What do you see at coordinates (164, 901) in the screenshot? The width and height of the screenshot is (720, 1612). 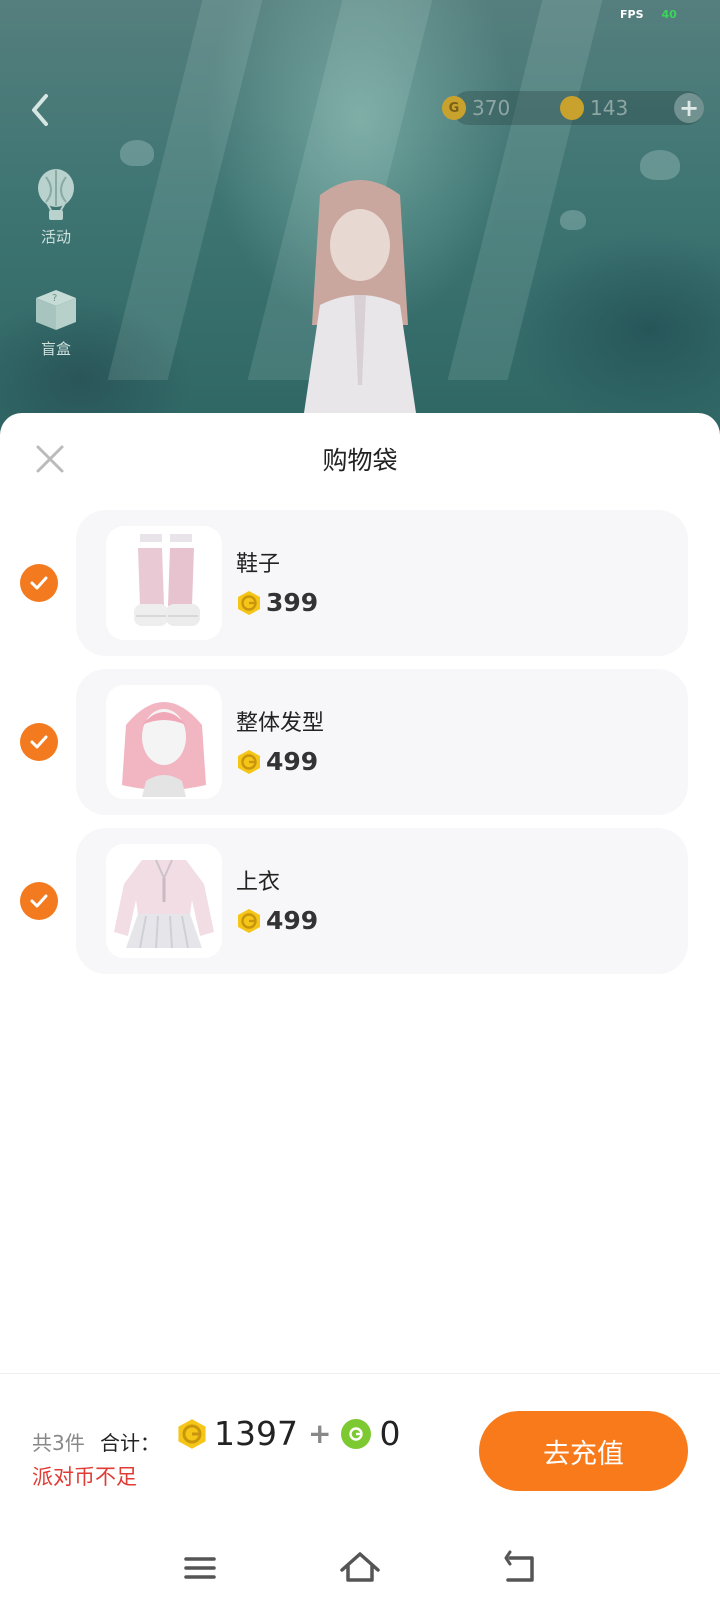 I see `top-thumbnail` at bounding box center [164, 901].